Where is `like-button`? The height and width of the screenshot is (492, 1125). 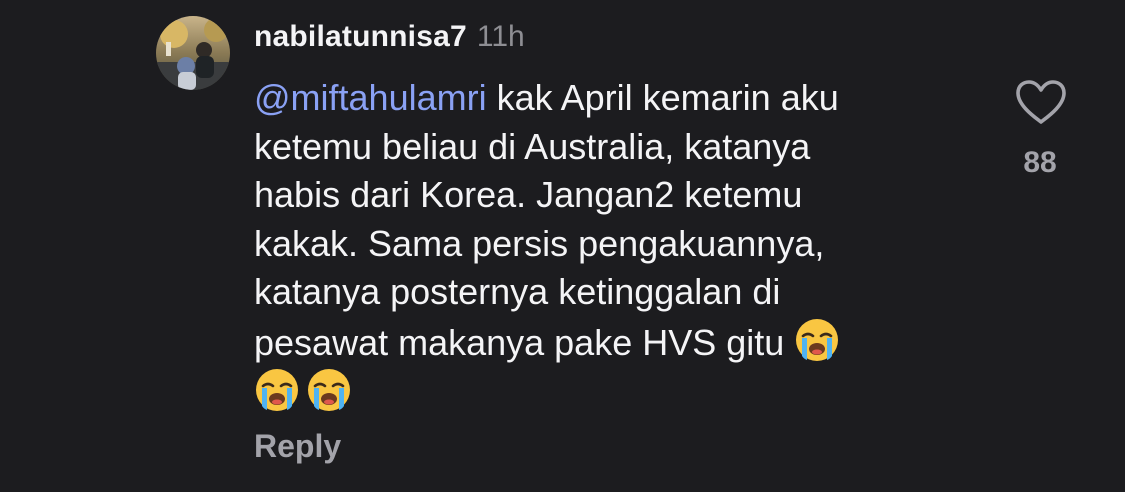 like-button is located at coordinates (1041, 102).